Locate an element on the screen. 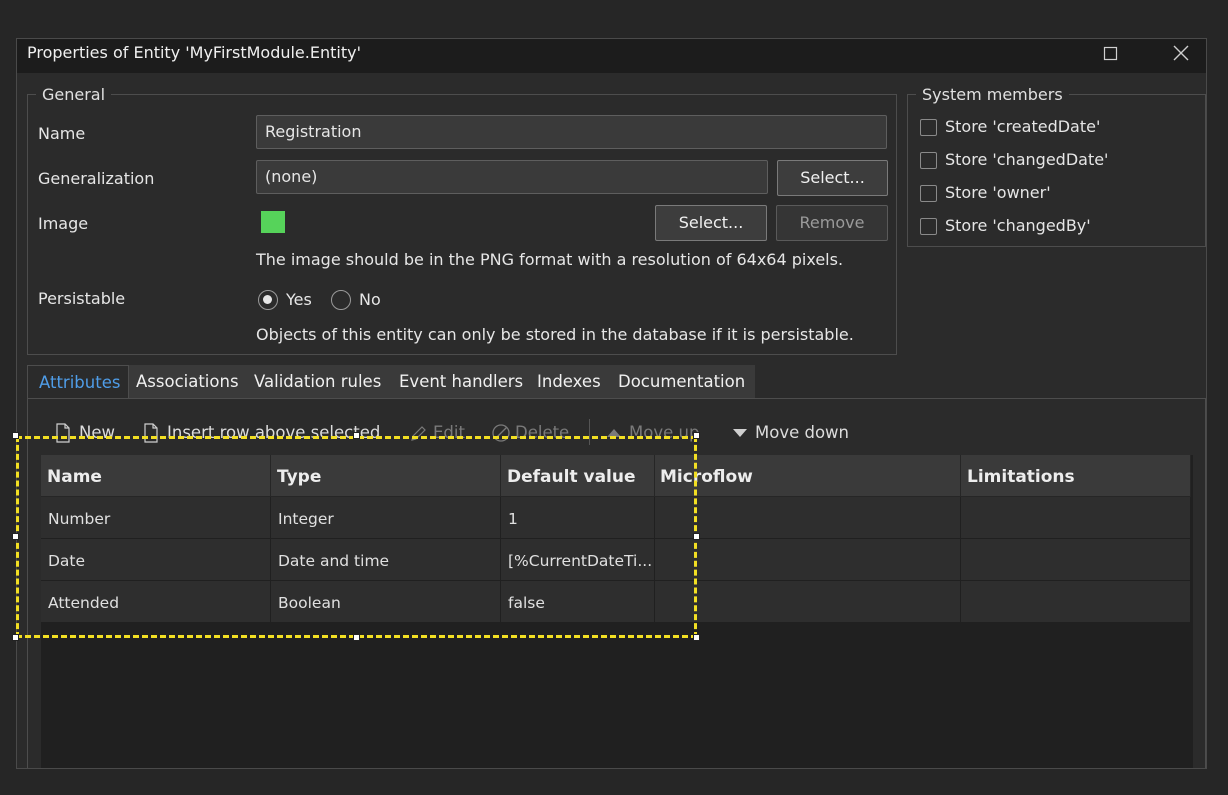 The image size is (1228, 795). square-icon is located at coordinates (1110, 53).